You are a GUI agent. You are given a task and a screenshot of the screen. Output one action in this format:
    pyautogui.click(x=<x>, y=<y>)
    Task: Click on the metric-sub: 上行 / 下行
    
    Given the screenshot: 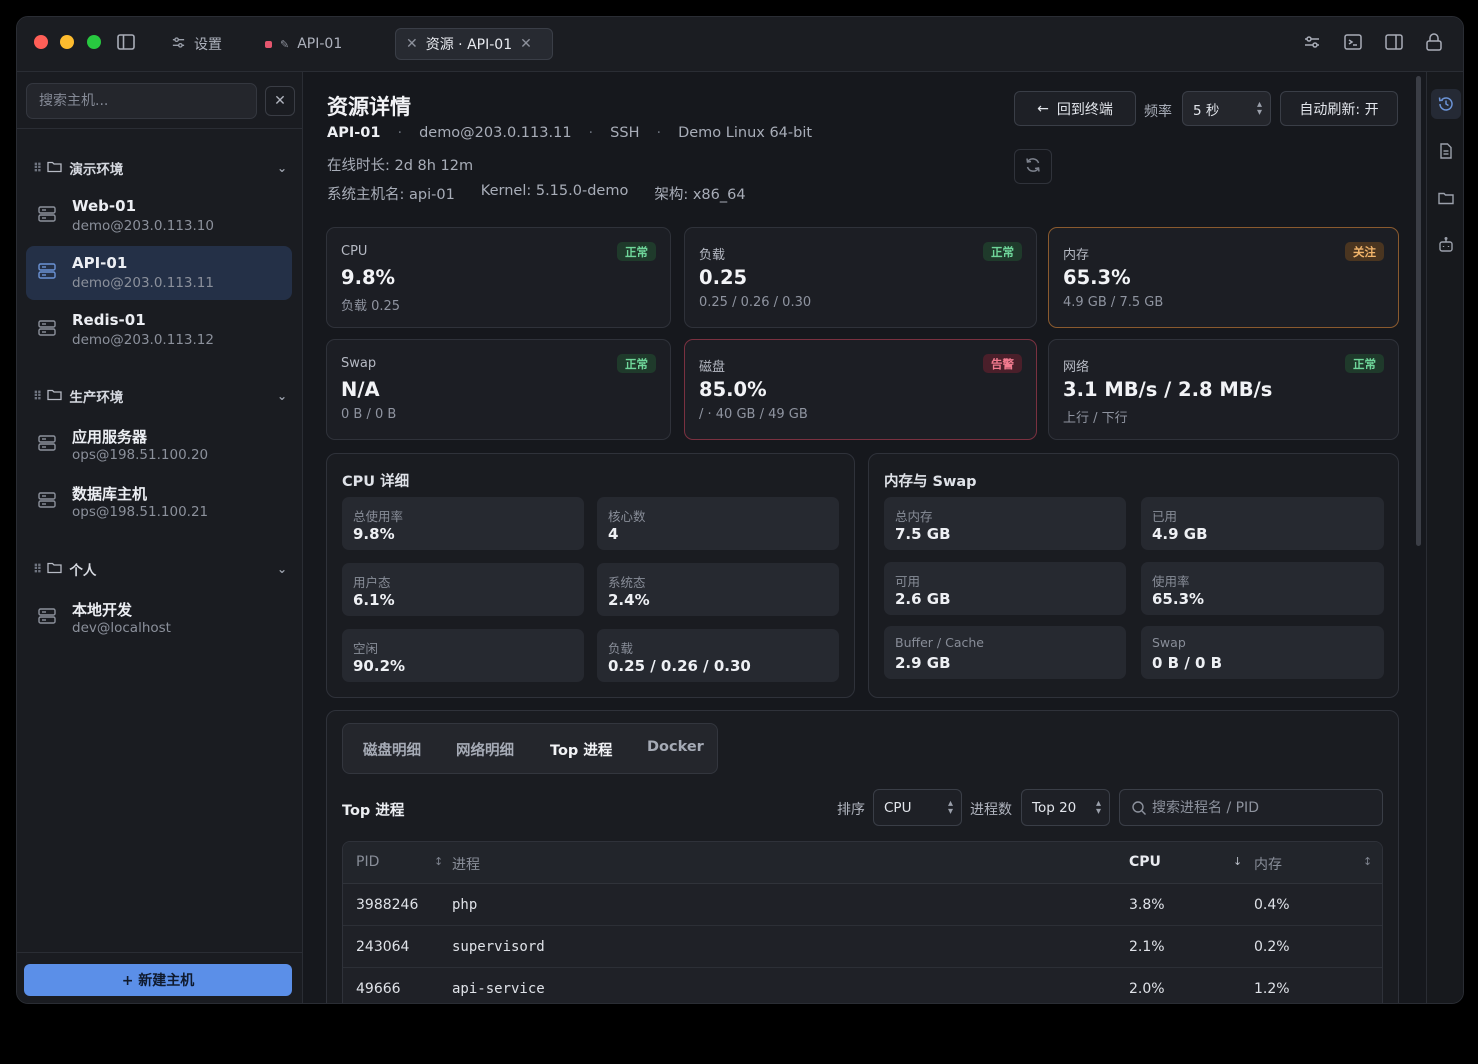 What is the action you would take?
    pyautogui.click(x=1095, y=418)
    